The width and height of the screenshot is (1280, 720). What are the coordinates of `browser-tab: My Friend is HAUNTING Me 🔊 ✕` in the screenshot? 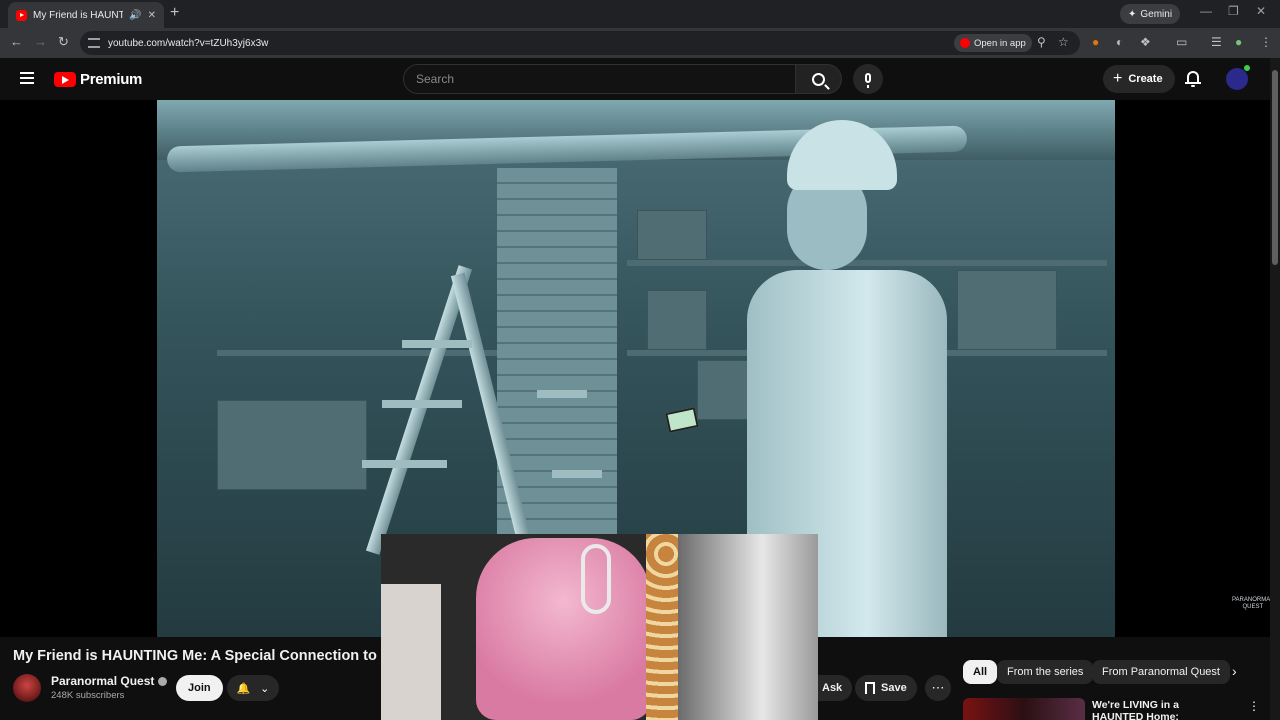 It's located at (86, 15).